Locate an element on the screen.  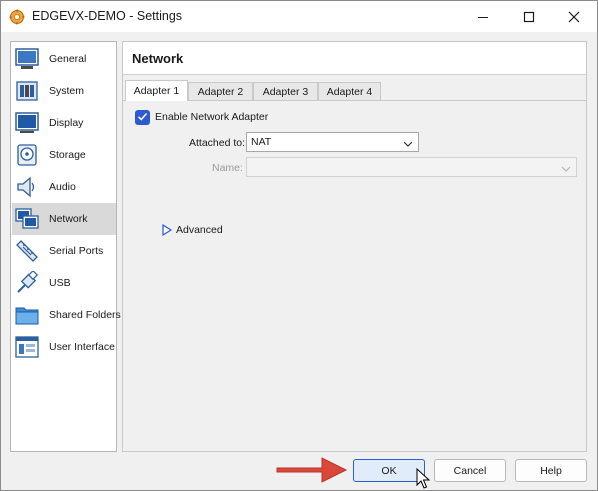
minimize-icon is located at coordinates (483, 17).